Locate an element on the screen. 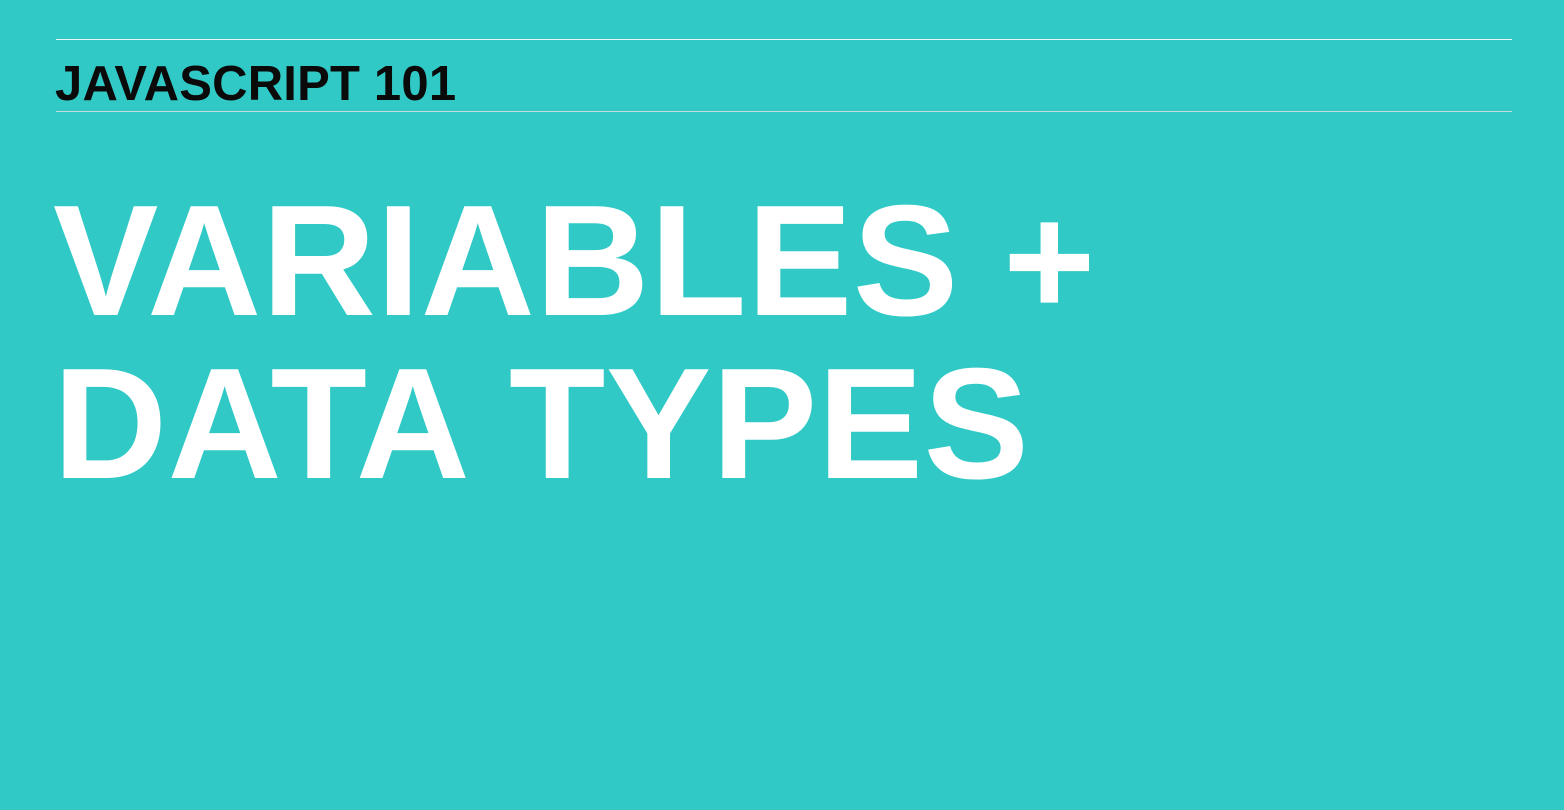  course-label: JAVASCRIPT 101 is located at coordinates (256, 84).